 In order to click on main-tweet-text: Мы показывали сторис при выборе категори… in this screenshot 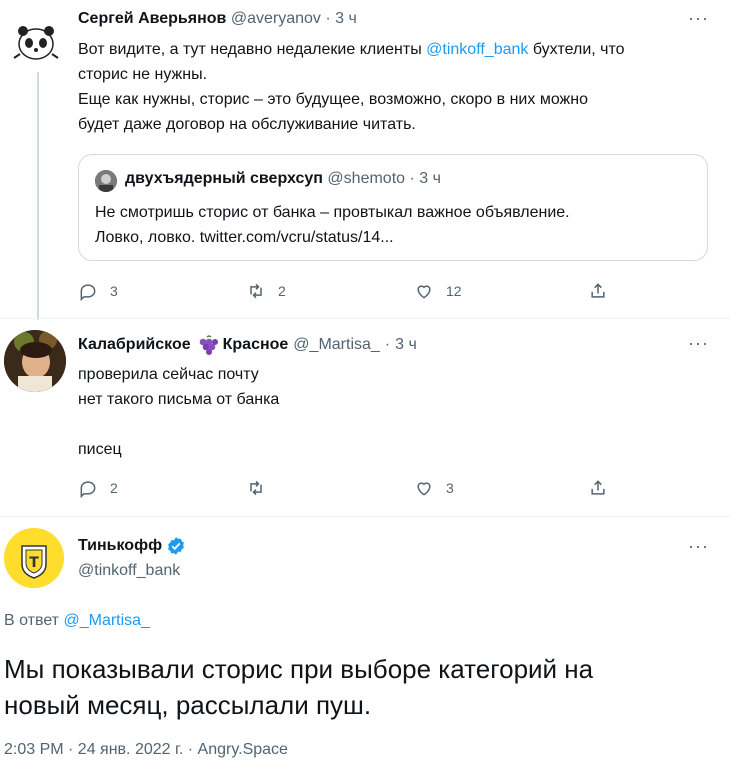, I will do `click(298, 687)`.